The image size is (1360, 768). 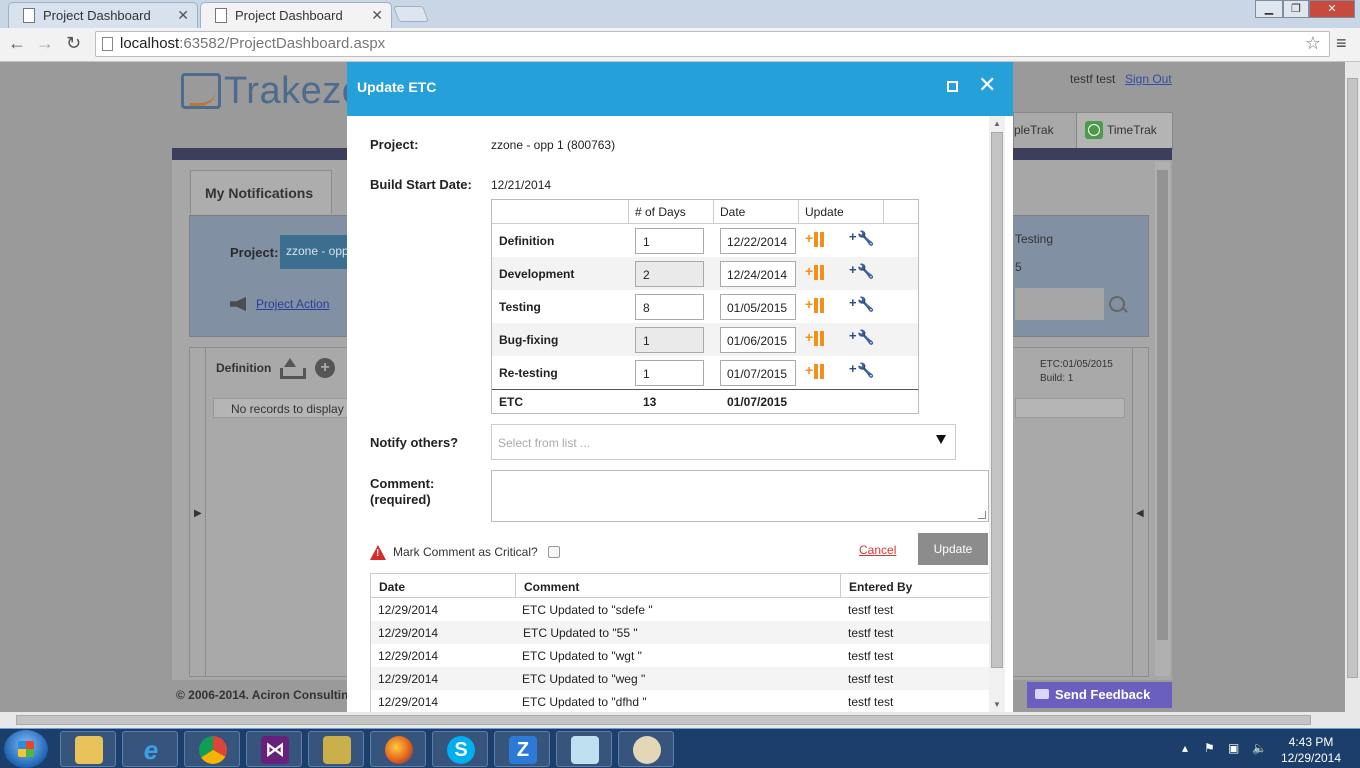 What do you see at coordinates (529, 340) in the screenshot?
I see `phase-name: Bug-fixing` at bounding box center [529, 340].